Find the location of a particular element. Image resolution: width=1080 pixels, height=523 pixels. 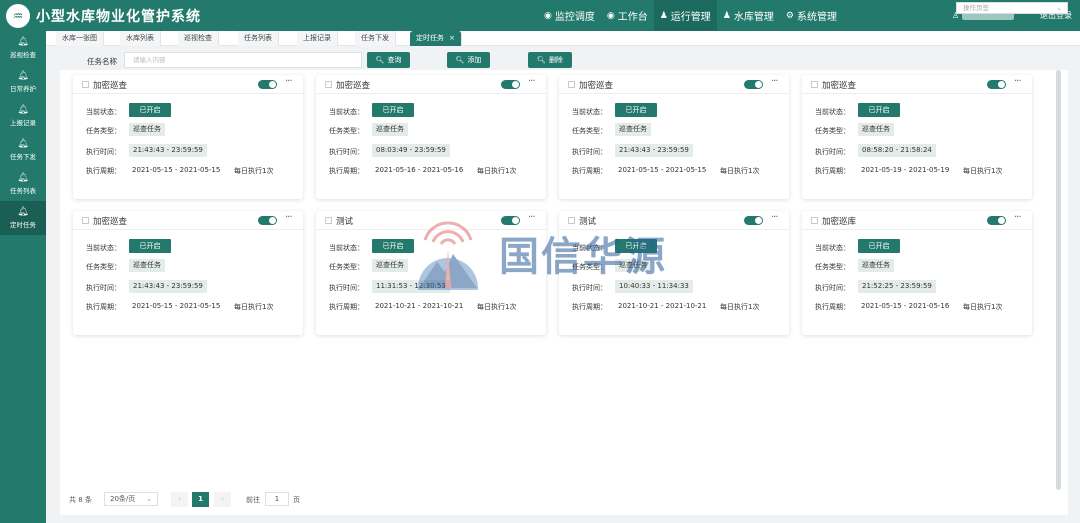

person-icon: ♟ is located at coordinates (726, 15).